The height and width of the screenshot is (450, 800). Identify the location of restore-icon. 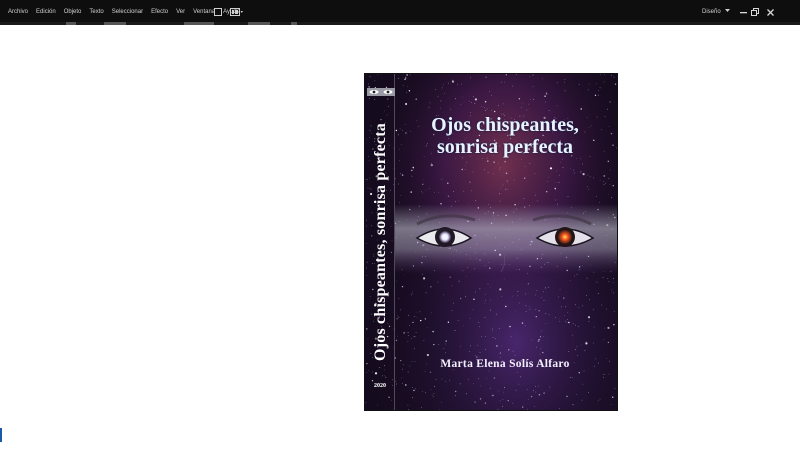
(755, 12).